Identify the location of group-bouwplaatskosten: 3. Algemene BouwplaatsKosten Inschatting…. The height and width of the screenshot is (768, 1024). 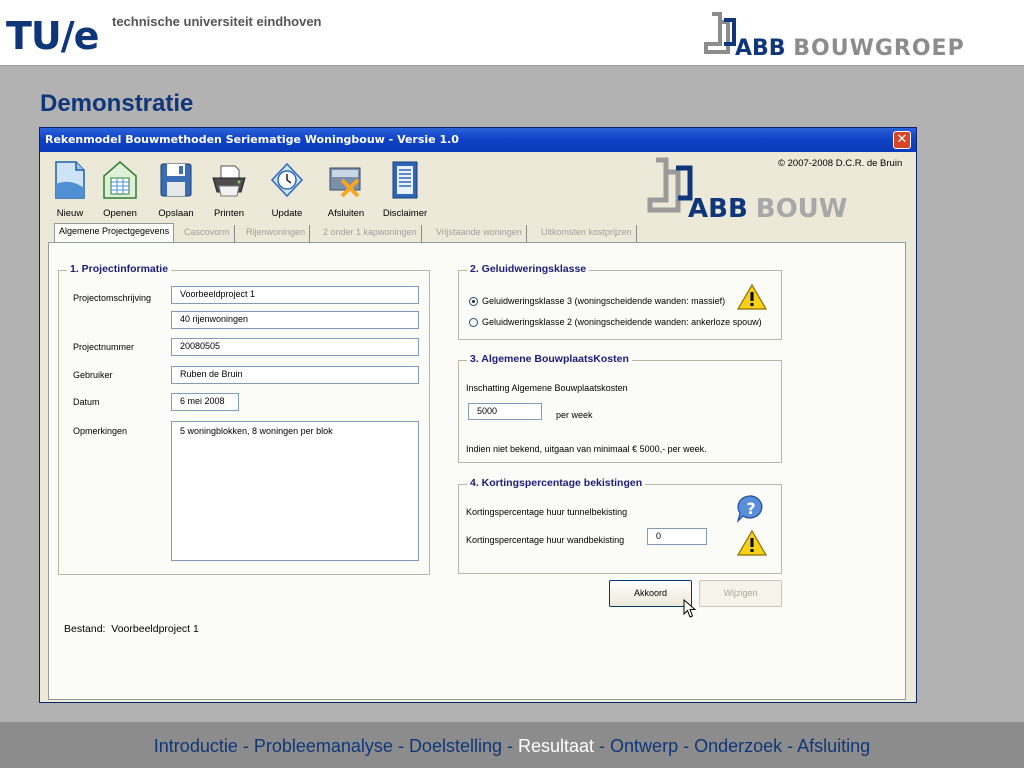
(620, 408).